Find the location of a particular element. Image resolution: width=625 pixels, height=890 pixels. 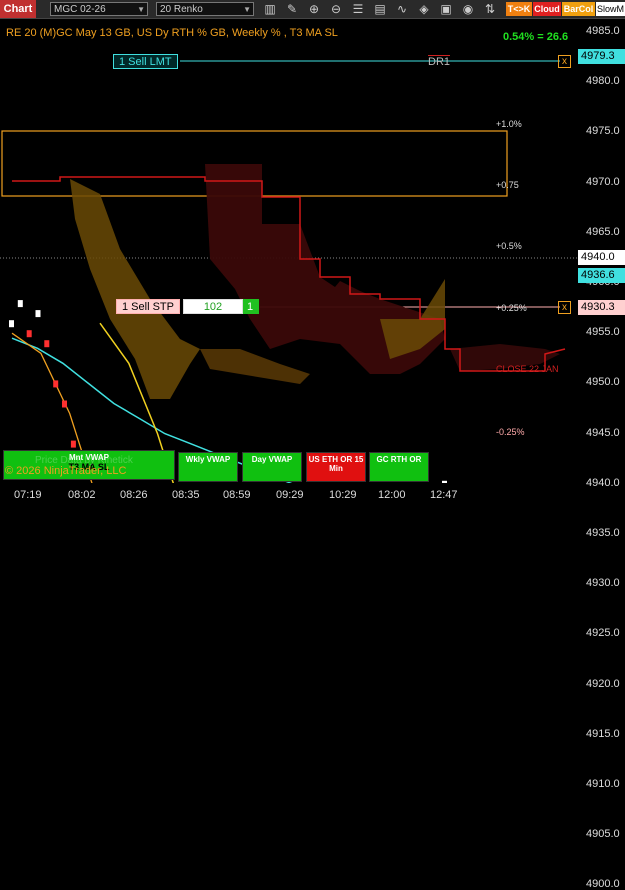

pivot-minus-025-label: -0.25% is located at coordinates (510, 432).